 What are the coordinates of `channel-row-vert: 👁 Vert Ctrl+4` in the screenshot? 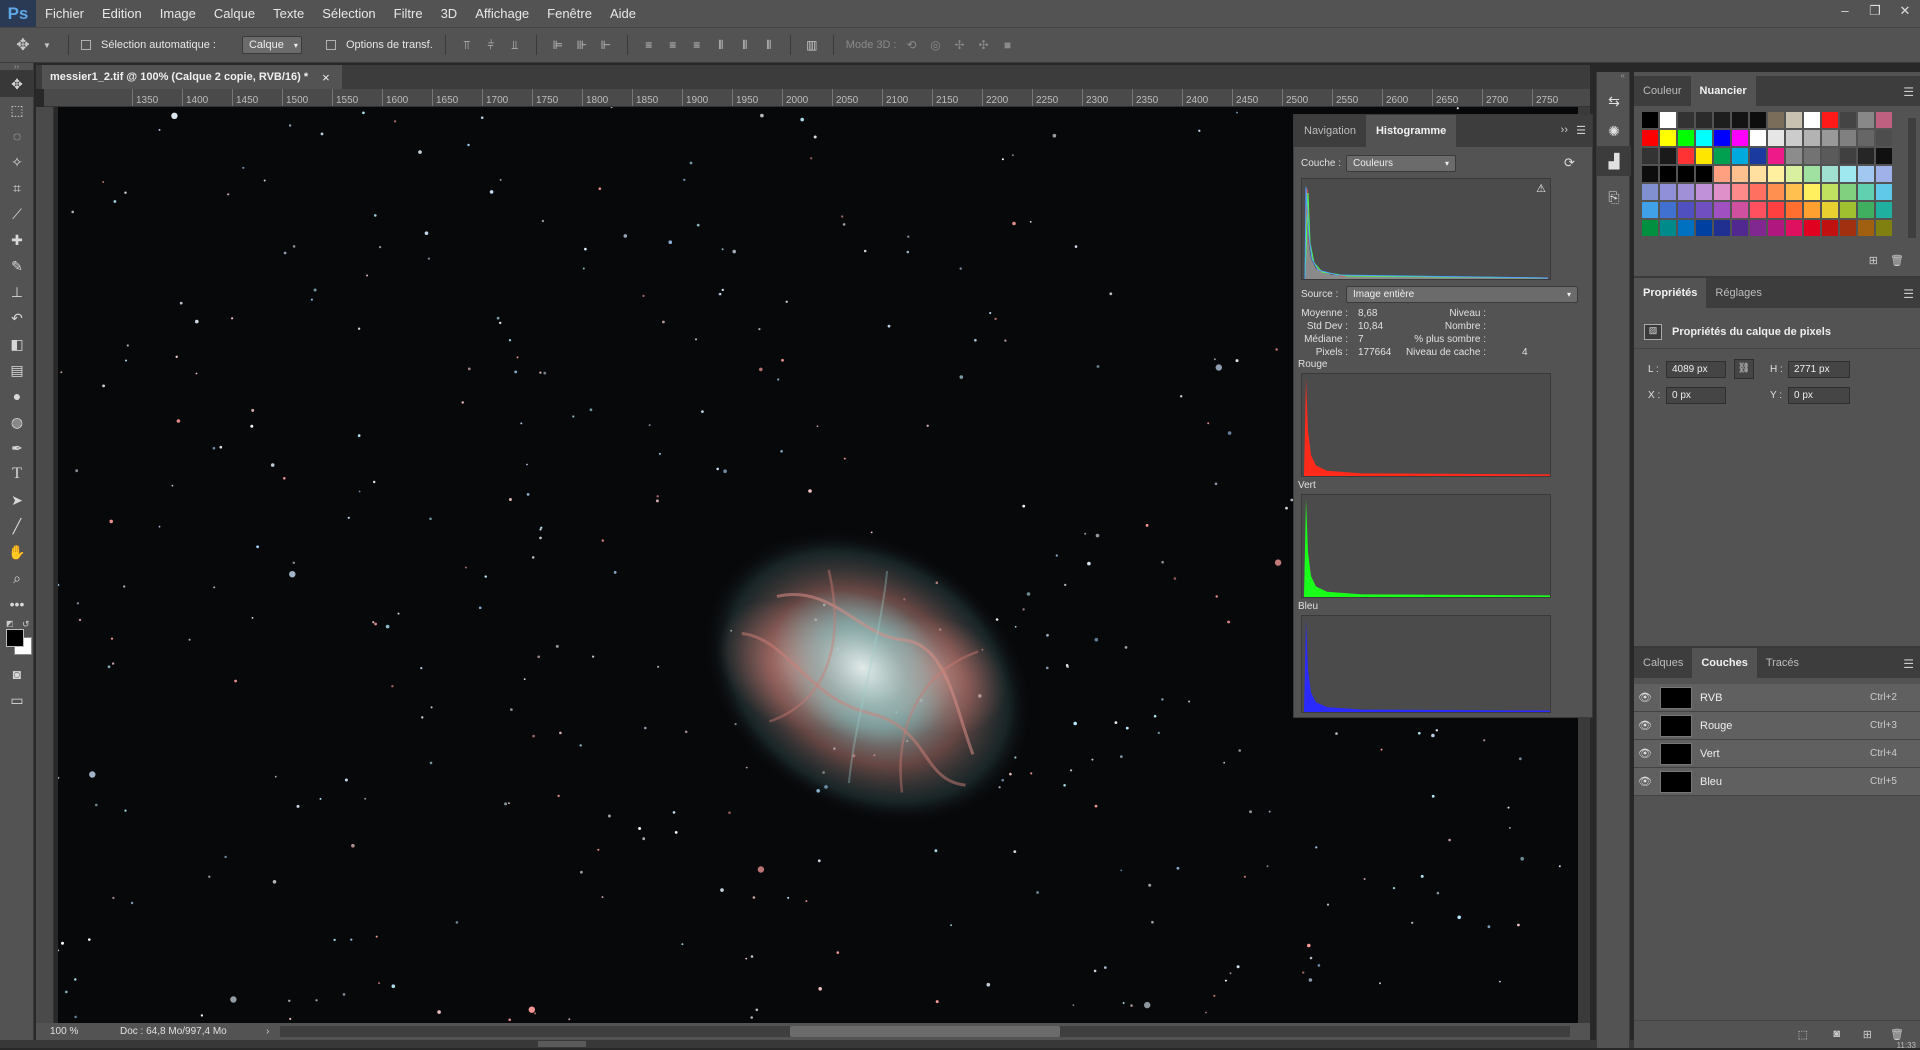 It's located at (1777, 754).